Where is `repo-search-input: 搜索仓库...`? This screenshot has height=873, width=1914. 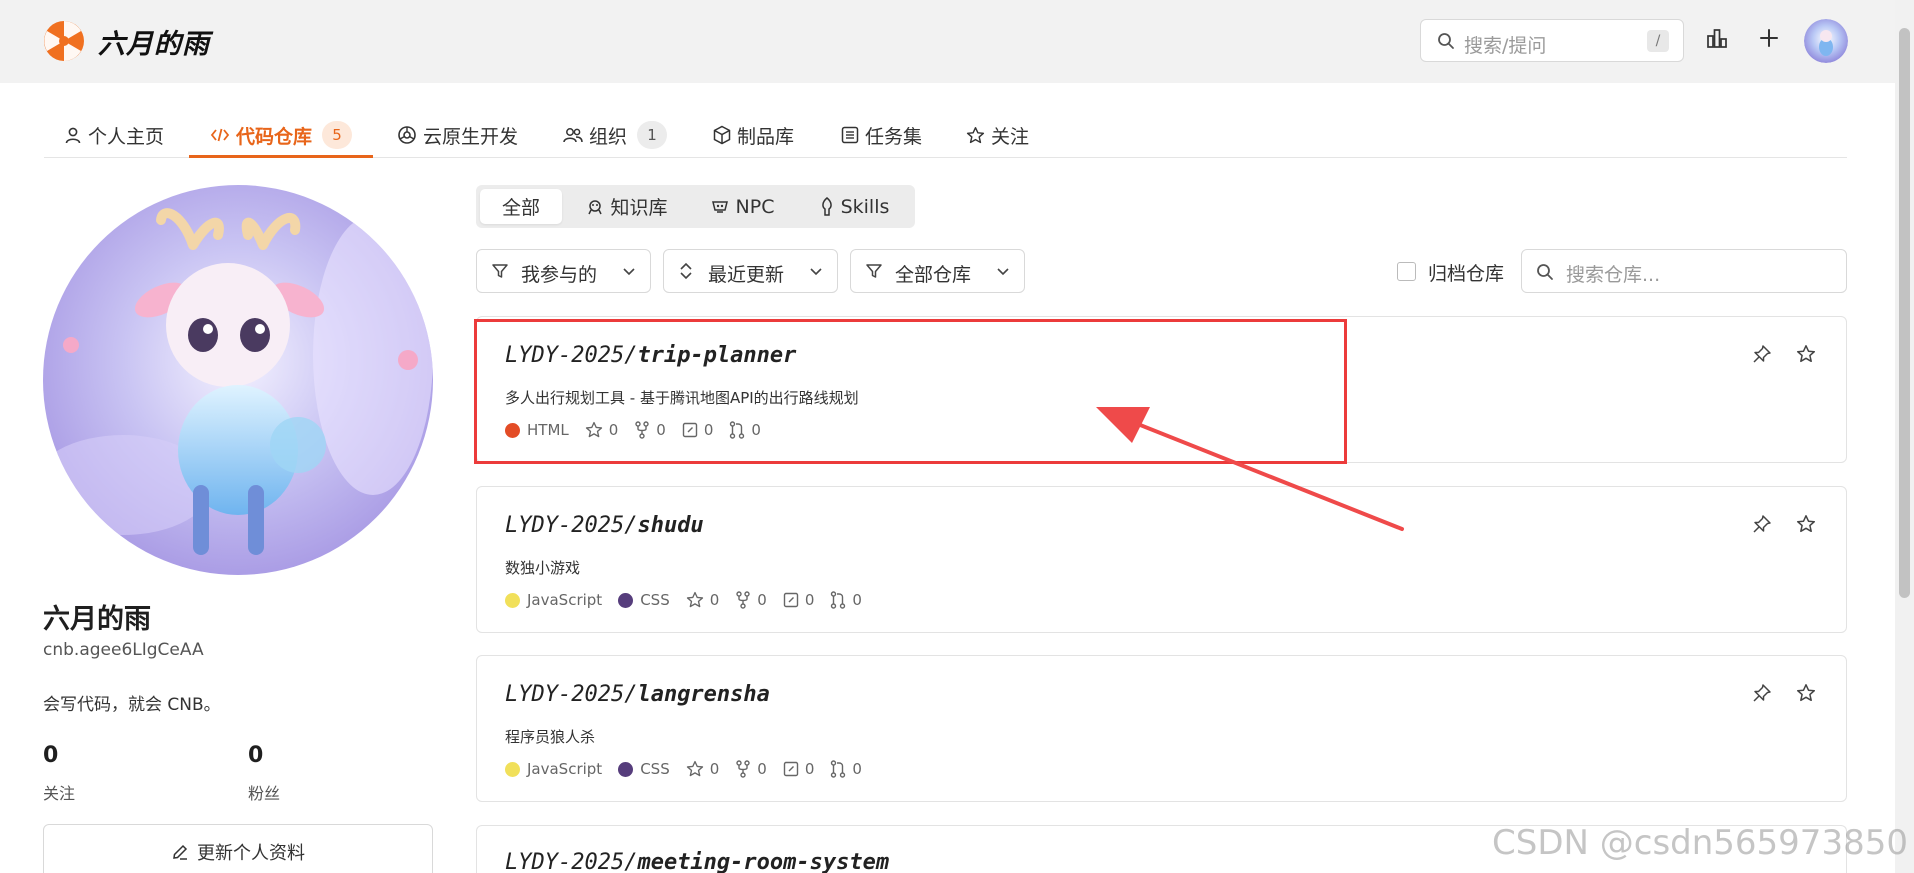
repo-search-input: 搜索仓库... is located at coordinates (1684, 271).